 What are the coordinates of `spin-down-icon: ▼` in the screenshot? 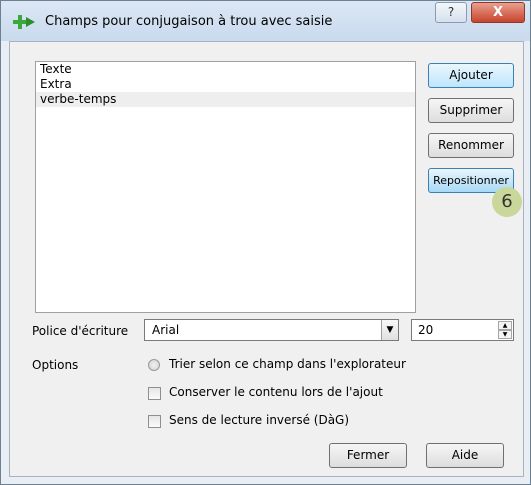 It's located at (505, 334).